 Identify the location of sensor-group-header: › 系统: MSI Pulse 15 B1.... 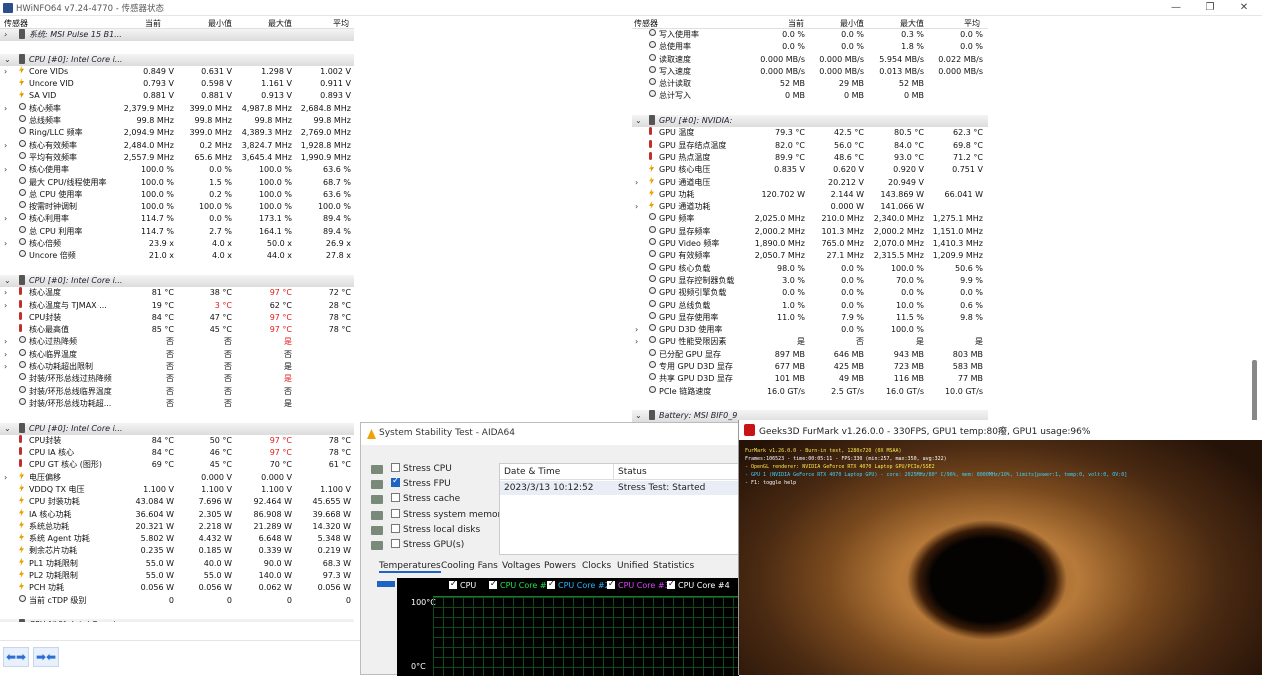
(177, 35).